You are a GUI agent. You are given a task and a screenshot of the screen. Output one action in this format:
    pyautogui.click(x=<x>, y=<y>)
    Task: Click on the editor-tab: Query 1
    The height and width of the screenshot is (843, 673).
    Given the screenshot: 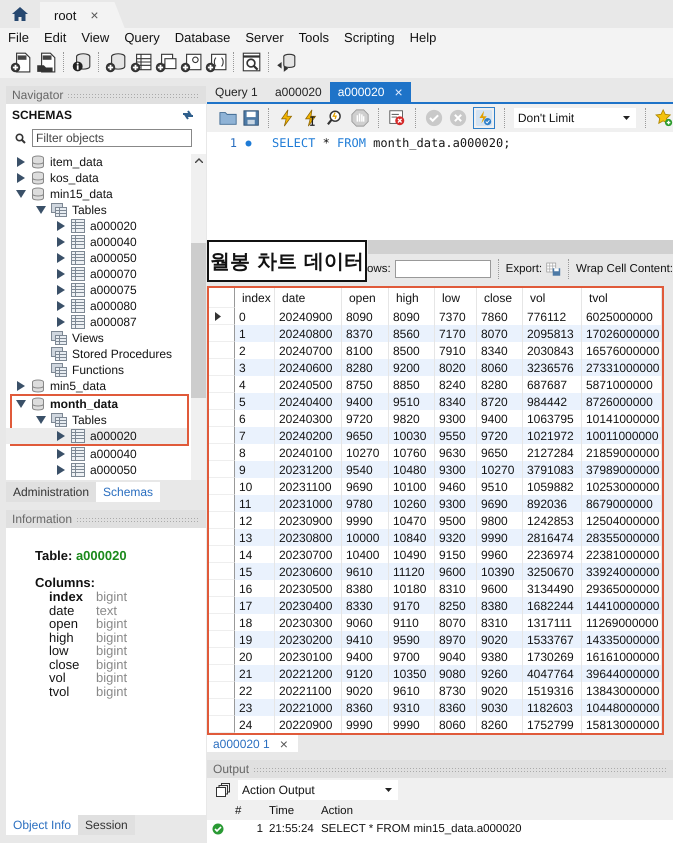 What is the action you would take?
    pyautogui.click(x=237, y=92)
    